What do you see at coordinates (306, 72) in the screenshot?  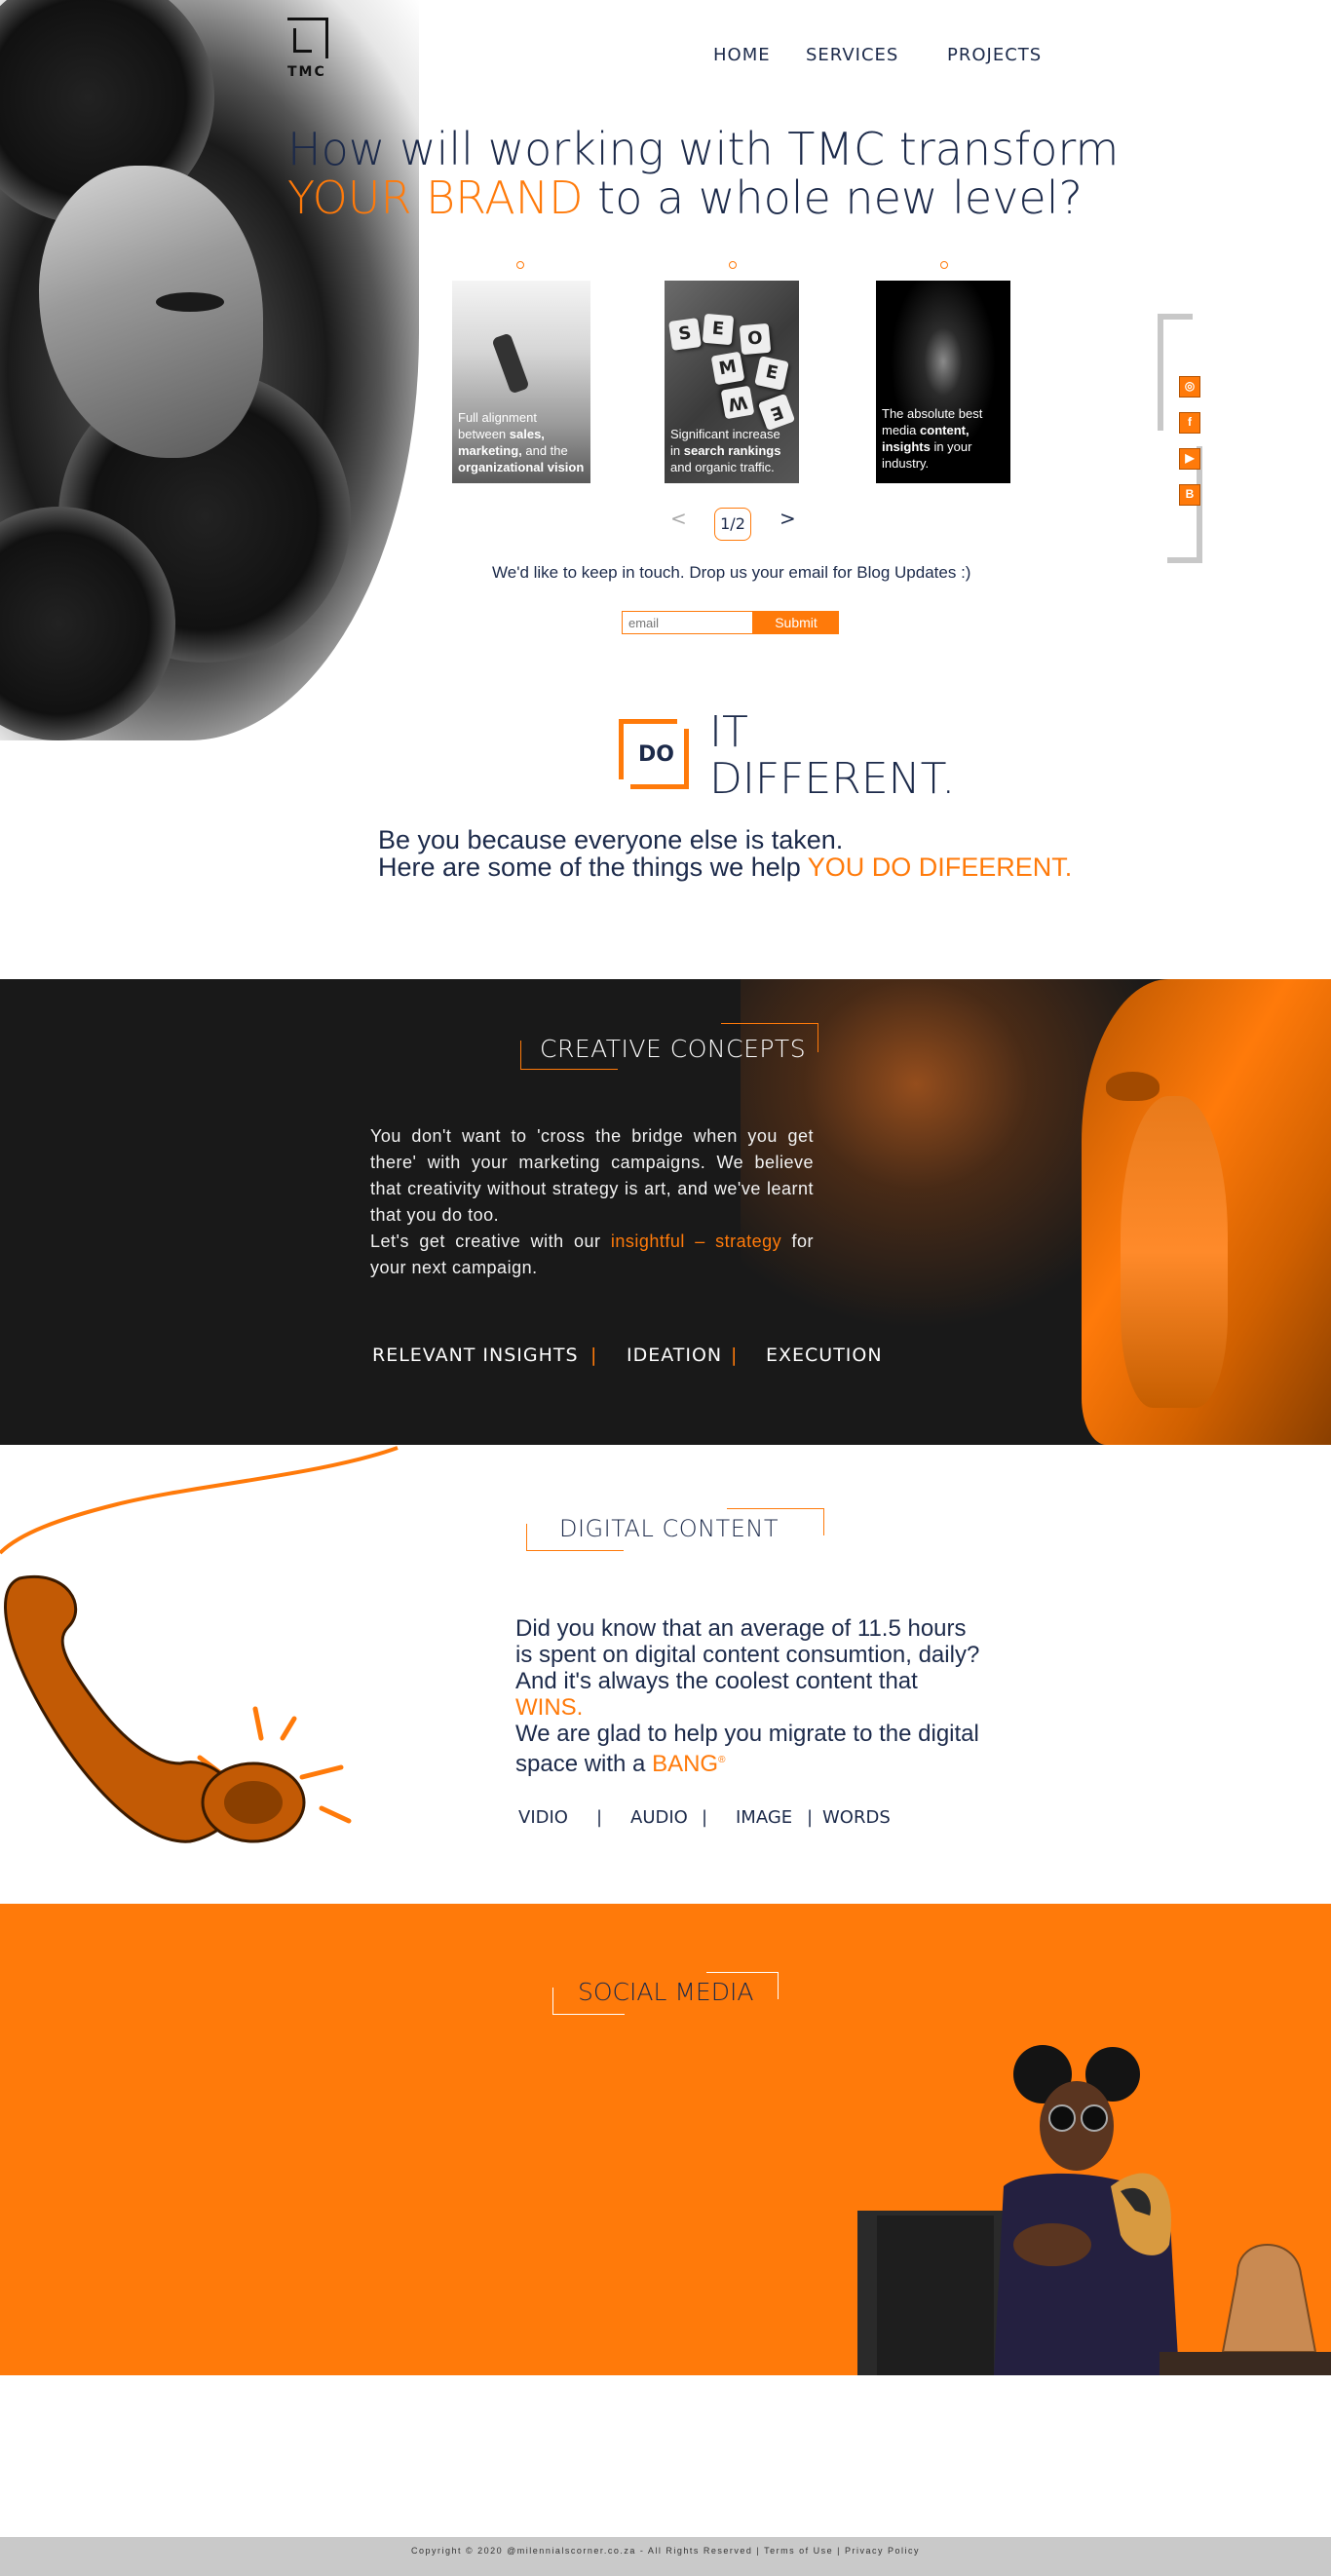 I see `logo-text: TMC` at bounding box center [306, 72].